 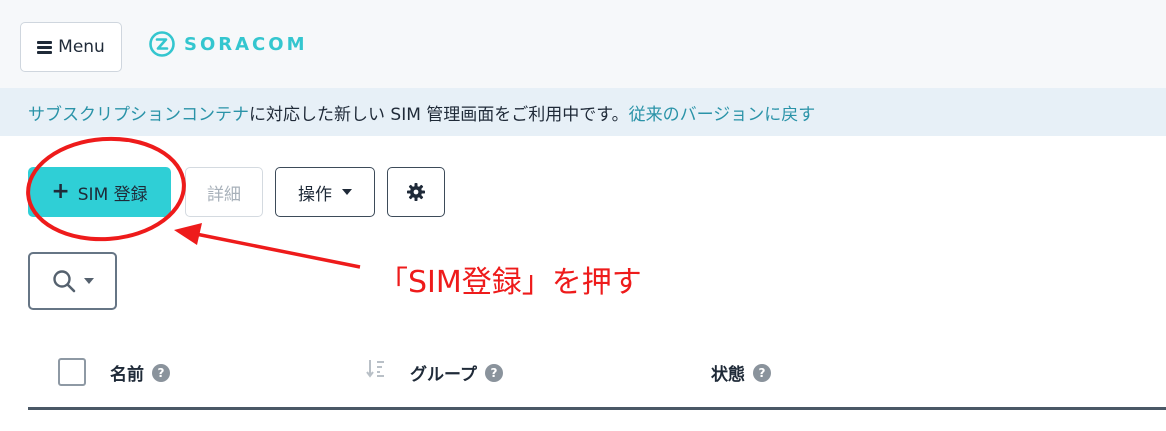 I want to click on operations-dropdown-button: 操作, so click(x=325, y=192).